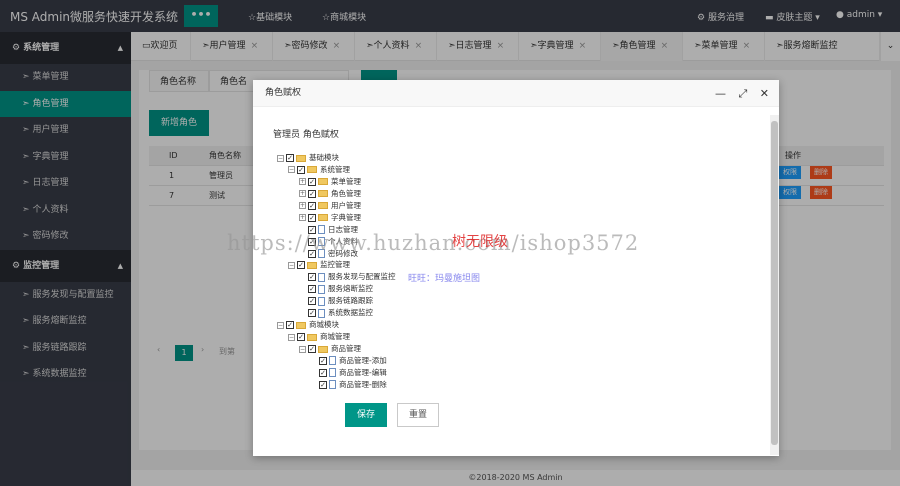 The width and height of the screenshot is (900, 486). I want to click on tree-node-label: 商城管理, so click(335, 337).